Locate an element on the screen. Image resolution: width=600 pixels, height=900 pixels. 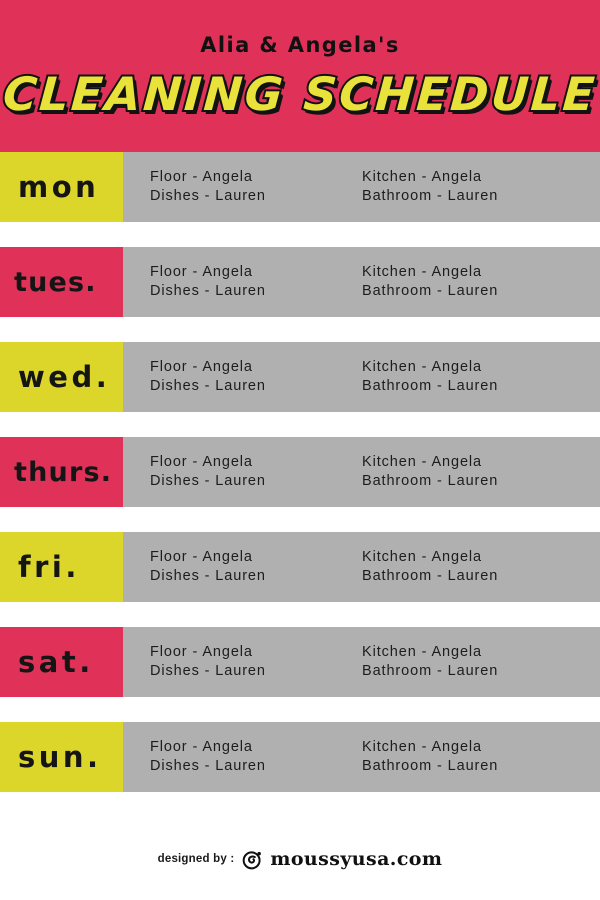
day-block: fri. is located at coordinates (61, 567).